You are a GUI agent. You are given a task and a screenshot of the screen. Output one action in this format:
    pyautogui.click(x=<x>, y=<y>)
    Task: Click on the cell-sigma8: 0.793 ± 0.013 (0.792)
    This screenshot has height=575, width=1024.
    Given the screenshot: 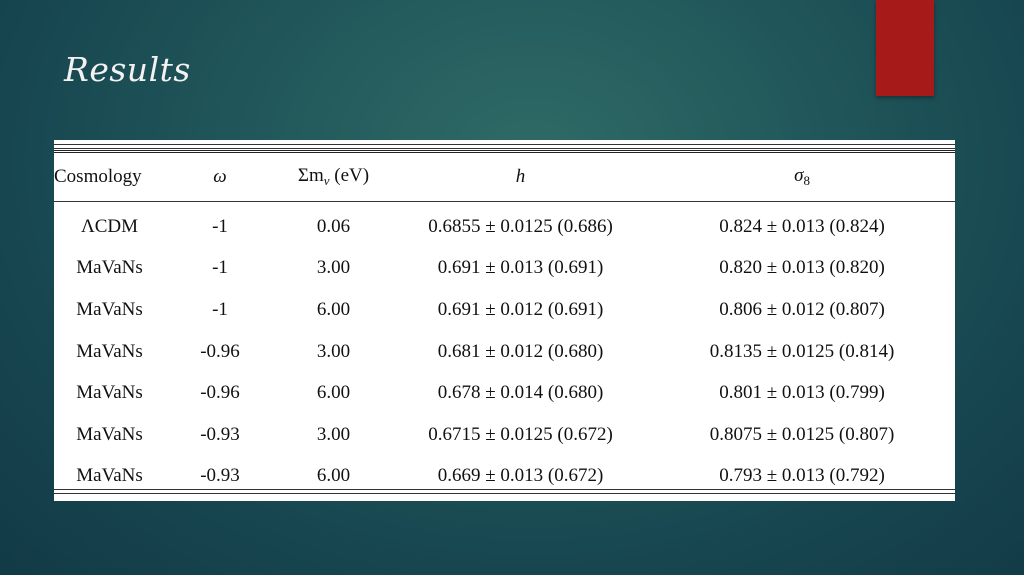 What is the action you would take?
    pyautogui.click(x=802, y=476)
    